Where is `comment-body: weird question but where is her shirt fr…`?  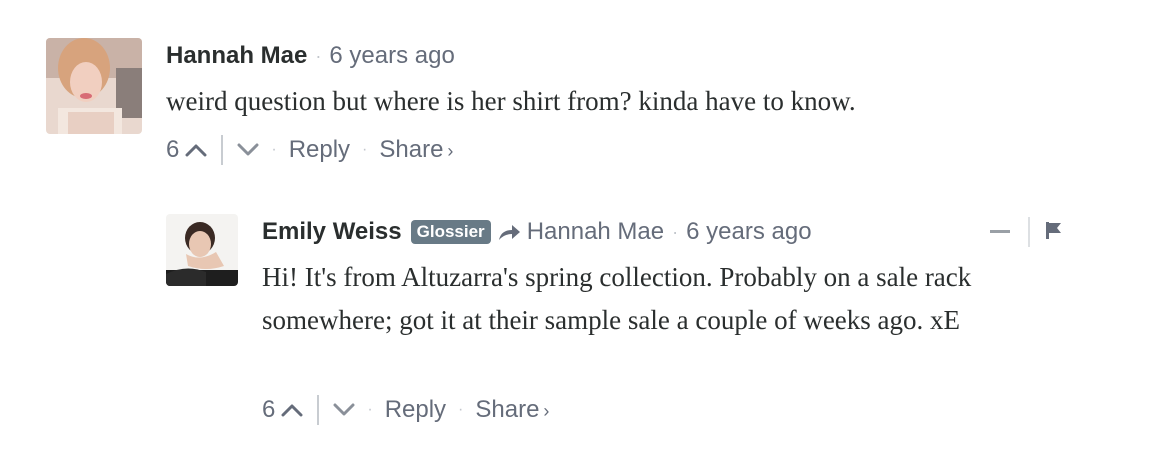
comment-body: weird question but where is her shirt fr… is located at coordinates (511, 101).